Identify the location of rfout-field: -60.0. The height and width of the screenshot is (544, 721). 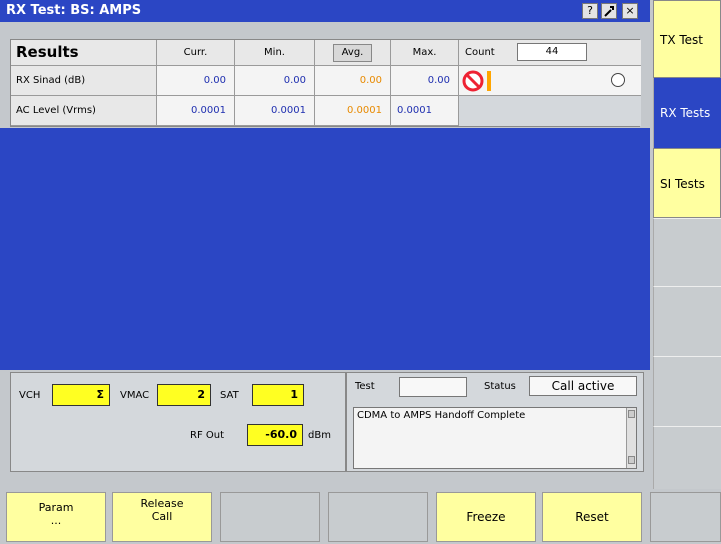
(275, 435).